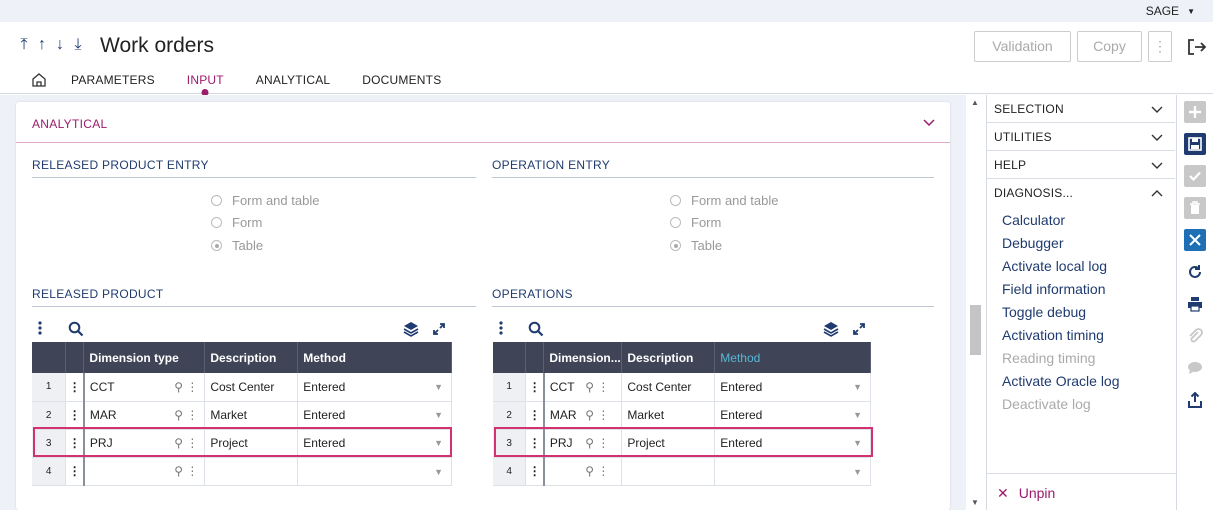  Describe the element at coordinates (401, 80) in the screenshot. I see `tab-documents: DOCUMENTS` at that location.